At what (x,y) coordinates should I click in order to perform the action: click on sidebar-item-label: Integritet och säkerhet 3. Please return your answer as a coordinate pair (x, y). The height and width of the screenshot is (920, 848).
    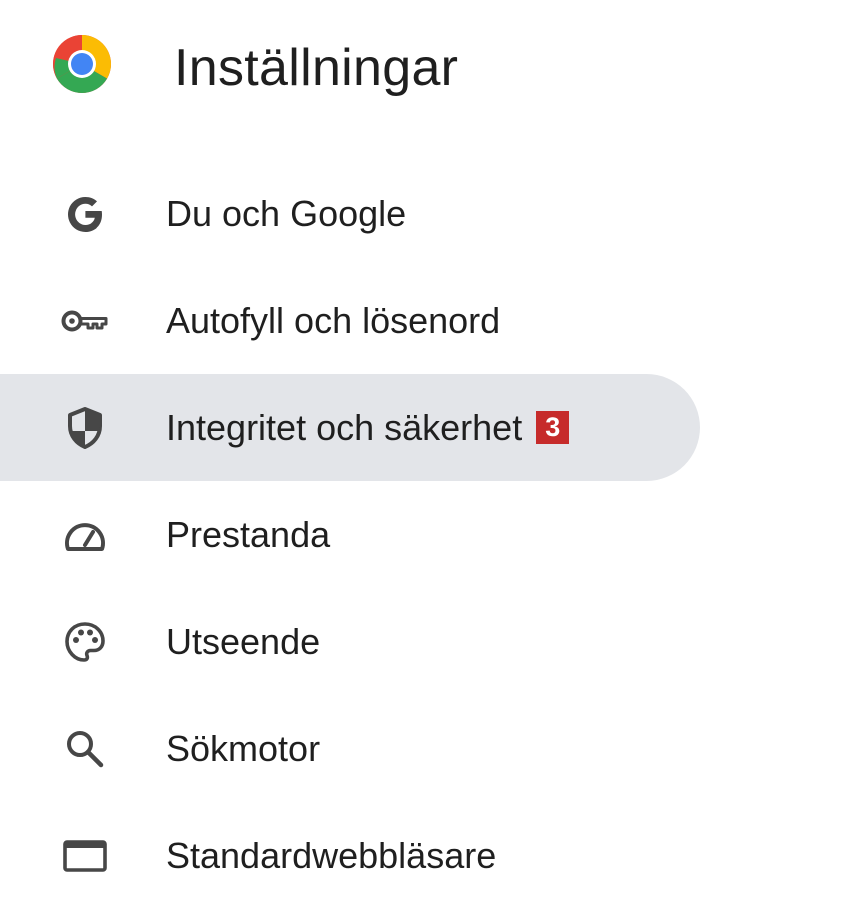
    Looking at the image, I should click on (368, 428).